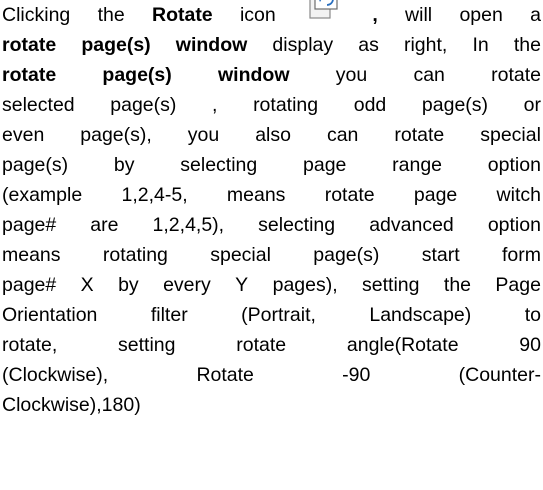 The width and height of the screenshot is (543, 490). Describe the element at coordinates (271, 405) in the screenshot. I see `text-line: Clockwise),180)` at that location.